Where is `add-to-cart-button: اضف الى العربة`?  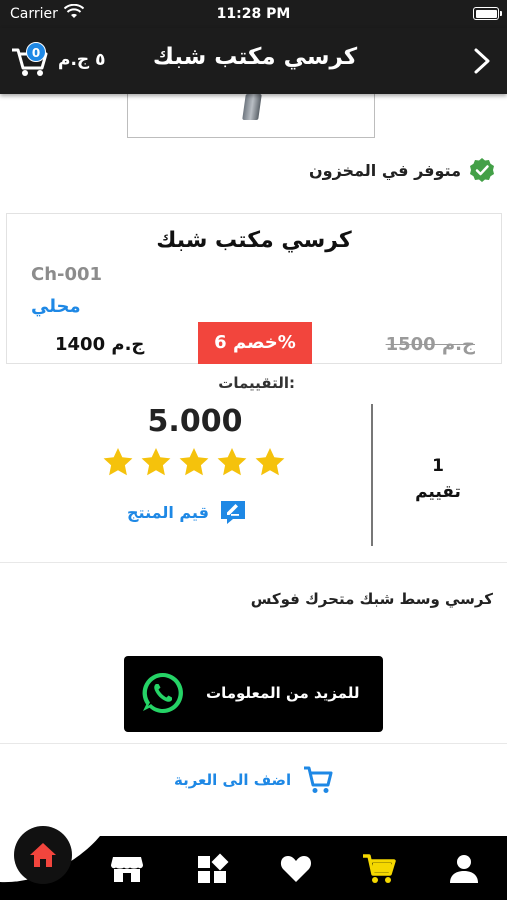 add-to-cart-button: اضف الى العربة is located at coordinates (253, 780).